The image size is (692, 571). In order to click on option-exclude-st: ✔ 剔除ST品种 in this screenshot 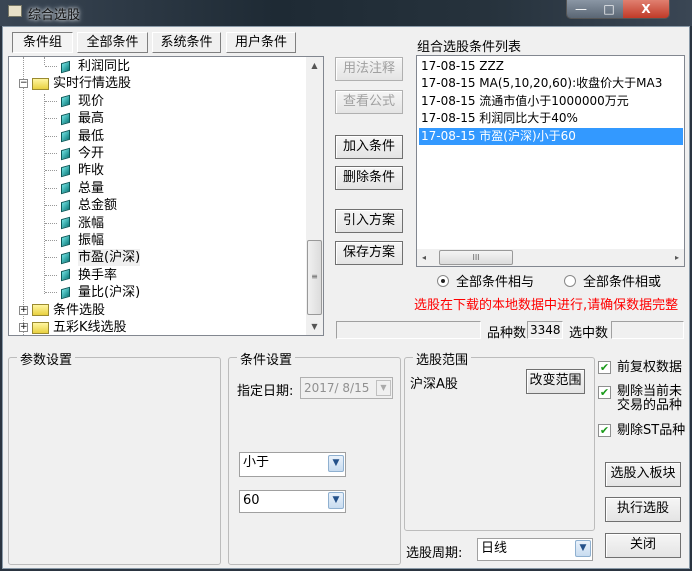, I will do `click(641, 430)`.